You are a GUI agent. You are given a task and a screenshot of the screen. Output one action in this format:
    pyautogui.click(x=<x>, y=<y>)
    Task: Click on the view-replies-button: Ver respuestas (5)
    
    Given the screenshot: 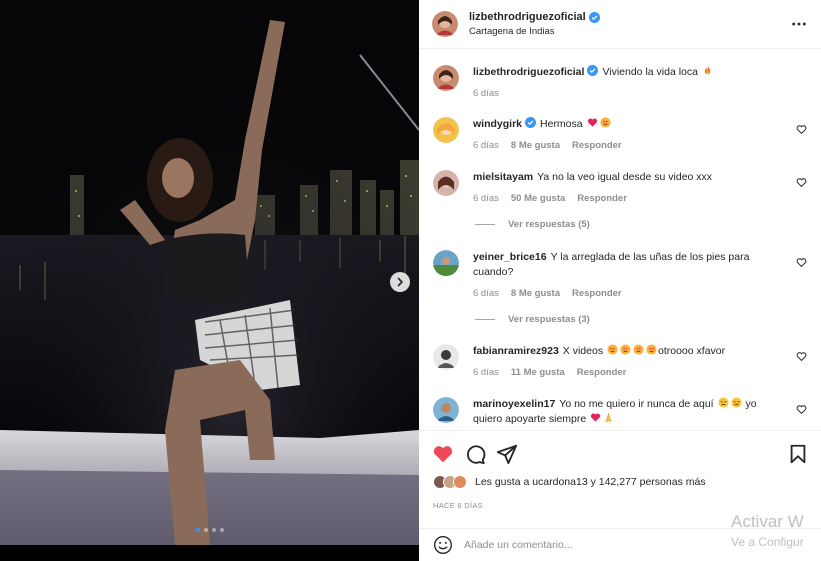 What is the action you would take?
    pyautogui.click(x=532, y=224)
    